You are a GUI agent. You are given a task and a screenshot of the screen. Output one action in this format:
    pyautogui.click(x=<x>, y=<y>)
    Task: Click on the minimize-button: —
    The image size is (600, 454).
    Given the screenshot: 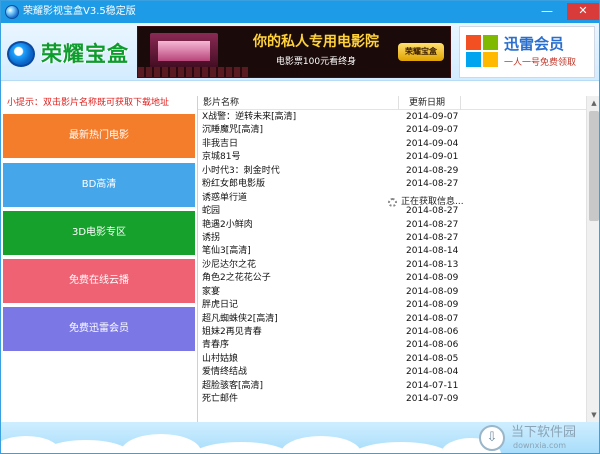 What is the action you would take?
    pyautogui.click(x=547, y=11)
    